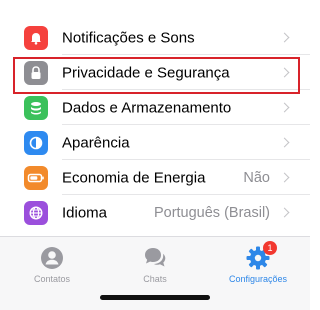 This screenshot has height=310, width=320. Describe the element at coordinates (146, 72) in the screenshot. I see `settings-item-label: Privacidade e Segurança` at that location.